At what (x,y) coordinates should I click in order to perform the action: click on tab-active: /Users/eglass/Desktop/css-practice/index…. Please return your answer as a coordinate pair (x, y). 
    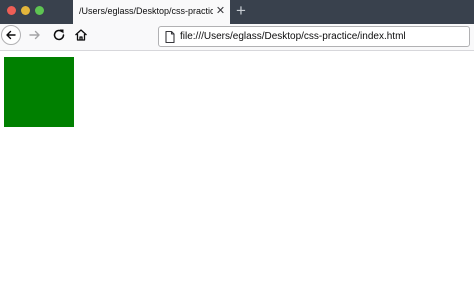
    Looking at the image, I should click on (151, 12).